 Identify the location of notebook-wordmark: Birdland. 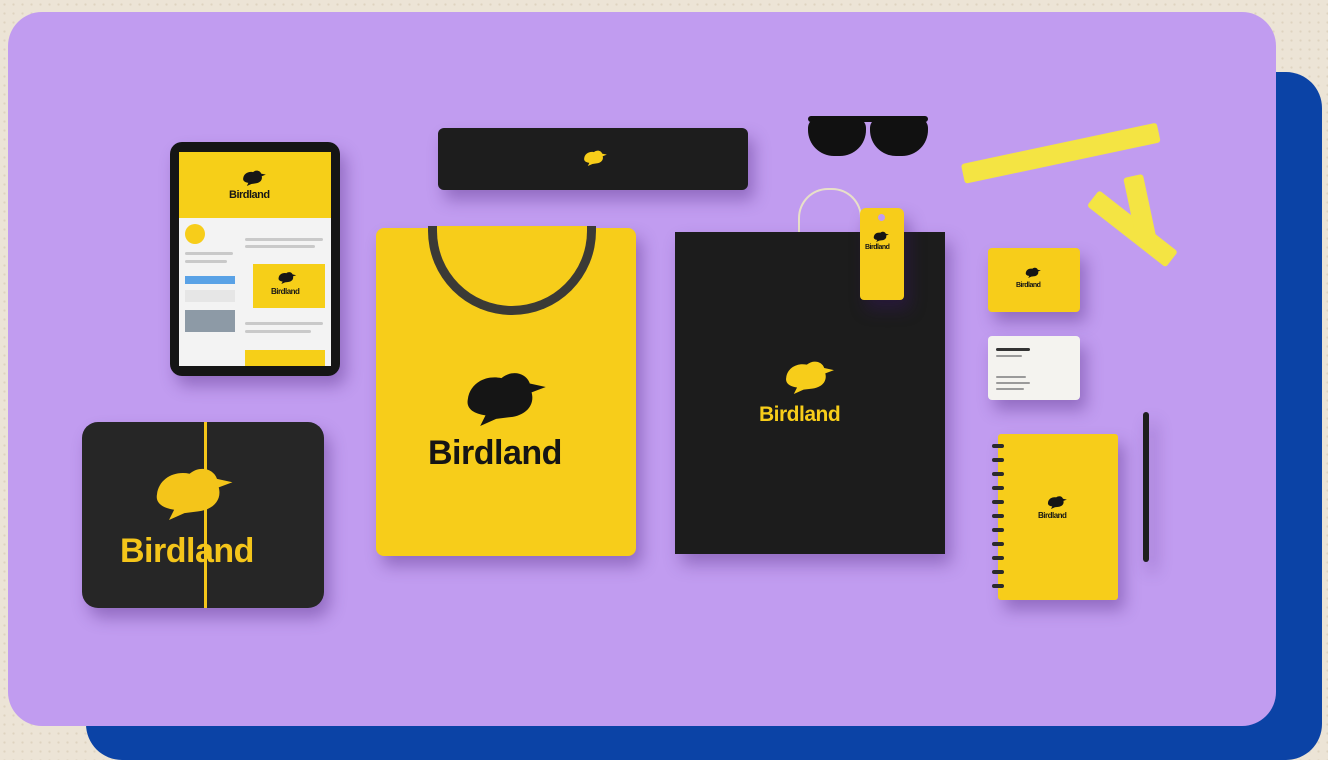
(1052, 515).